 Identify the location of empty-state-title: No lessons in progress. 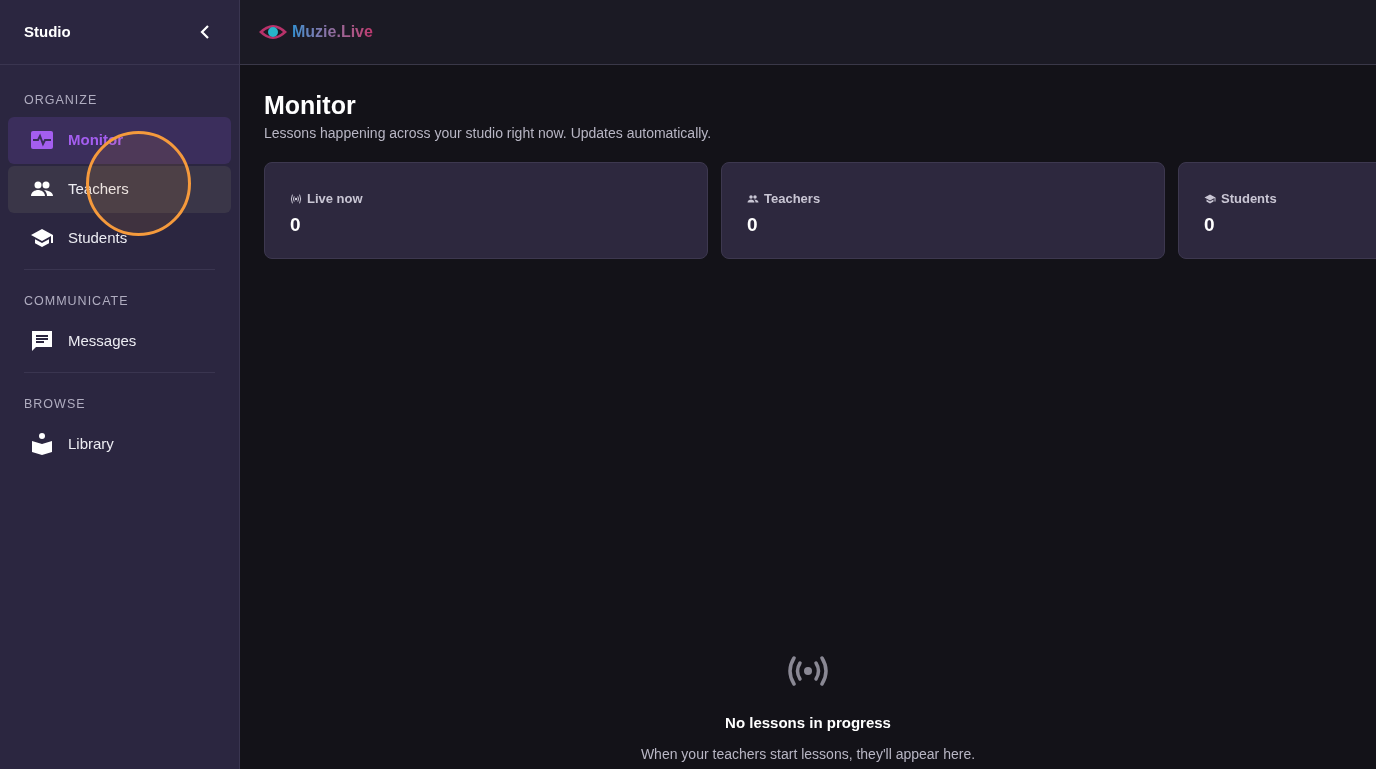
(808, 722).